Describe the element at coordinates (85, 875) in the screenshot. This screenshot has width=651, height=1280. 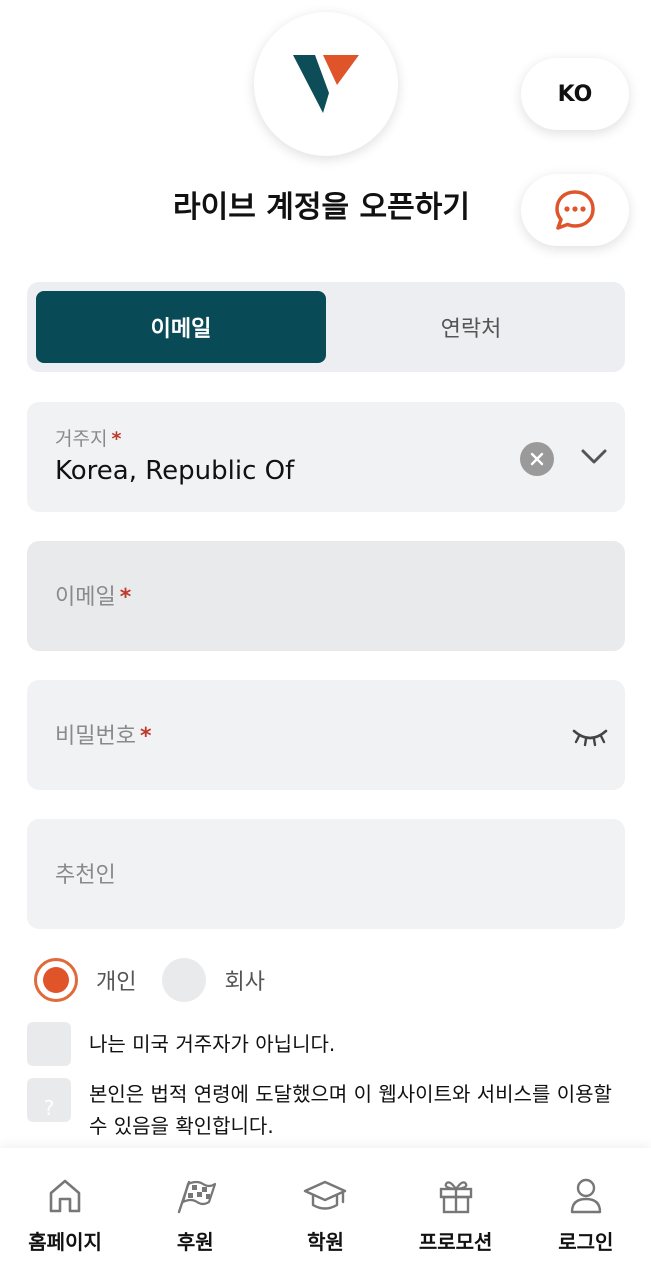
I see `referrer-placeholder: 추천인` at that location.